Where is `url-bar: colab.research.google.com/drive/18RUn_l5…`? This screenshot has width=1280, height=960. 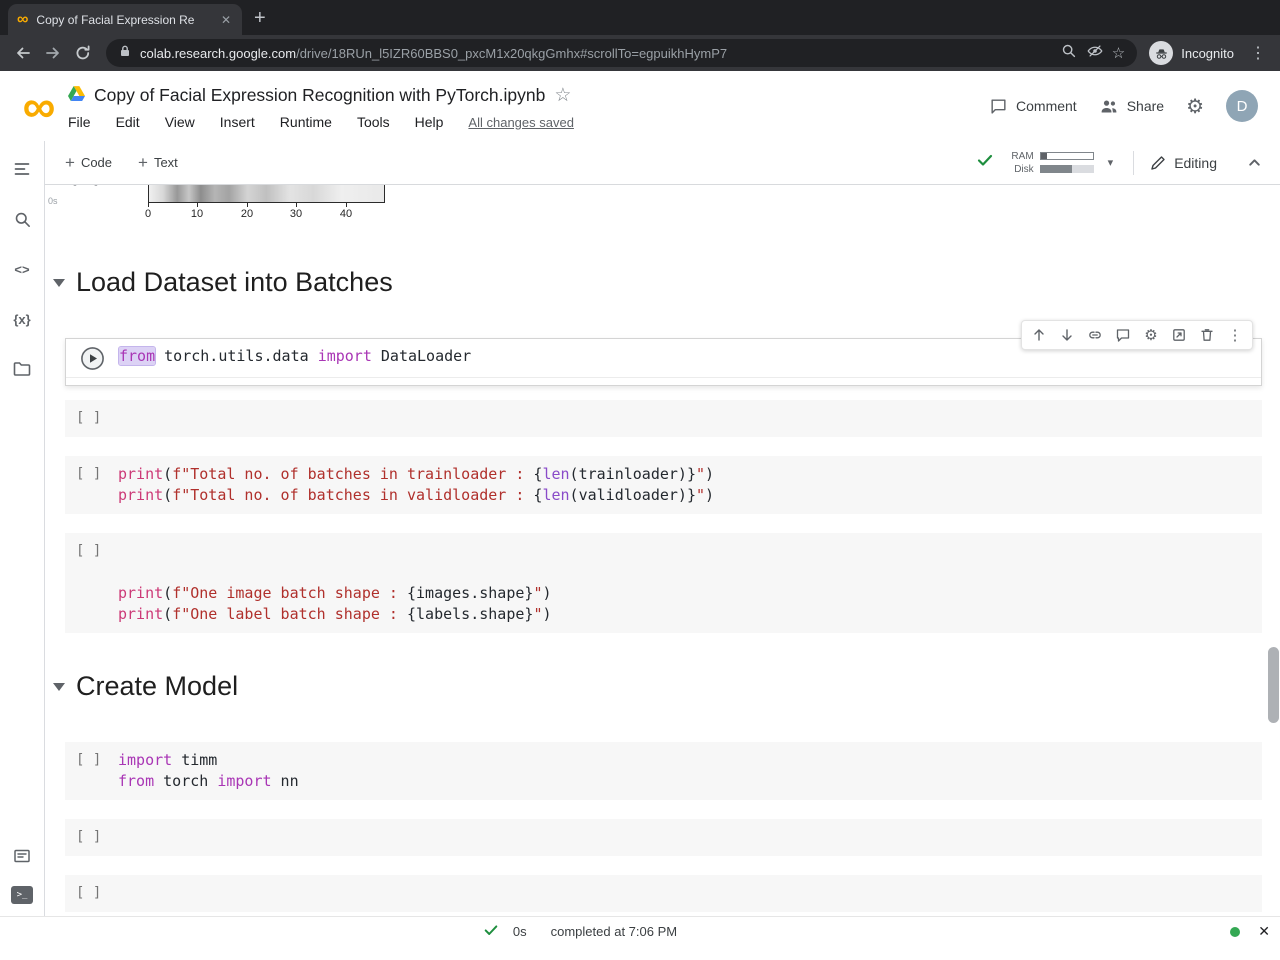 url-bar: colab.research.google.com/drive/18RUn_l5… is located at coordinates (622, 53).